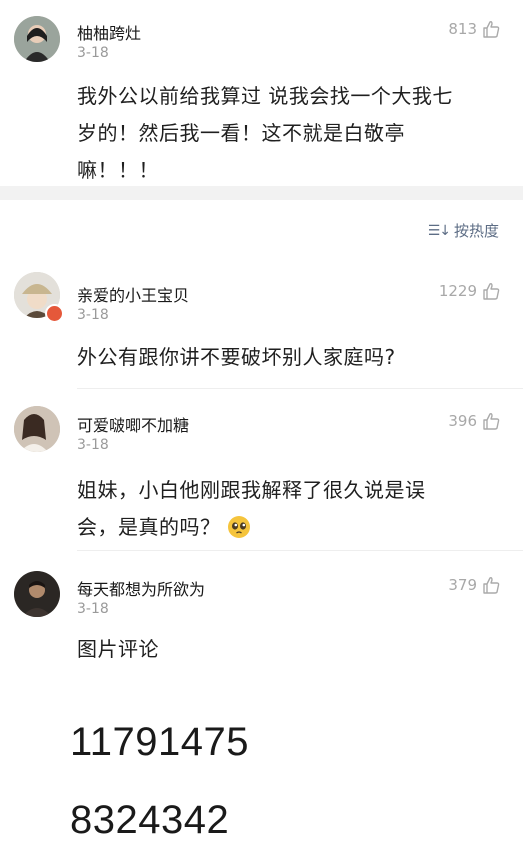 The height and width of the screenshot is (860, 523). I want to click on like-button: 813, so click(474, 29).